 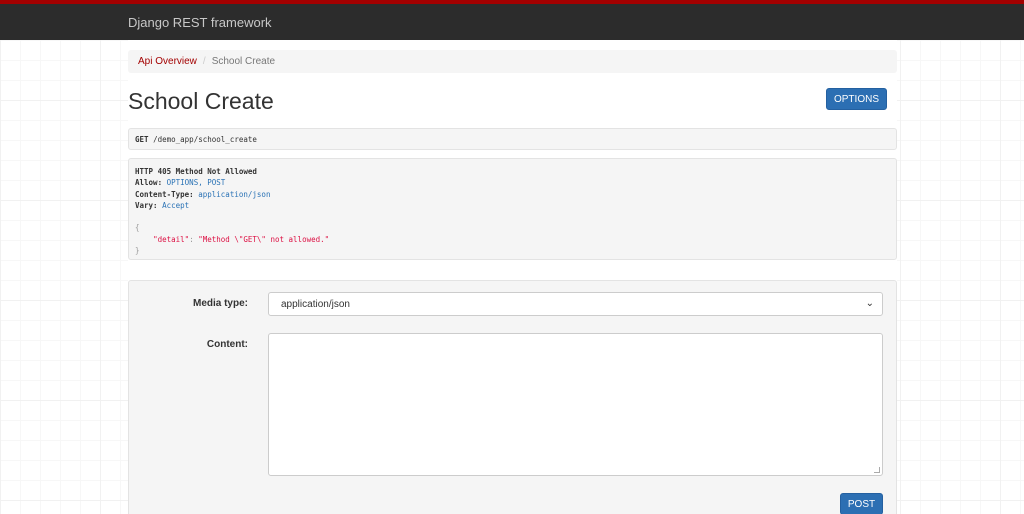 I want to click on breadcrumb: Api Overview / School Create, so click(x=512, y=61).